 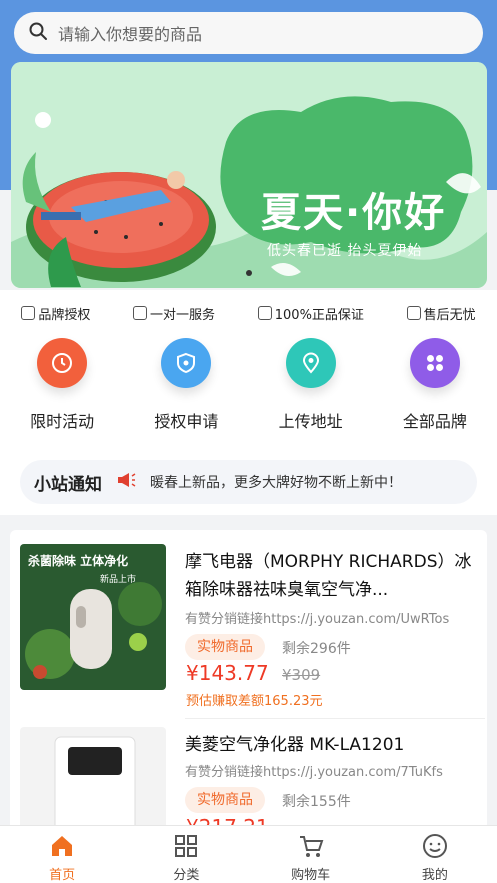 What do you see at coordinates (301, 675) in the screenshot?
I see `product-original-price: ¥309` at bounding box center [301, 675].